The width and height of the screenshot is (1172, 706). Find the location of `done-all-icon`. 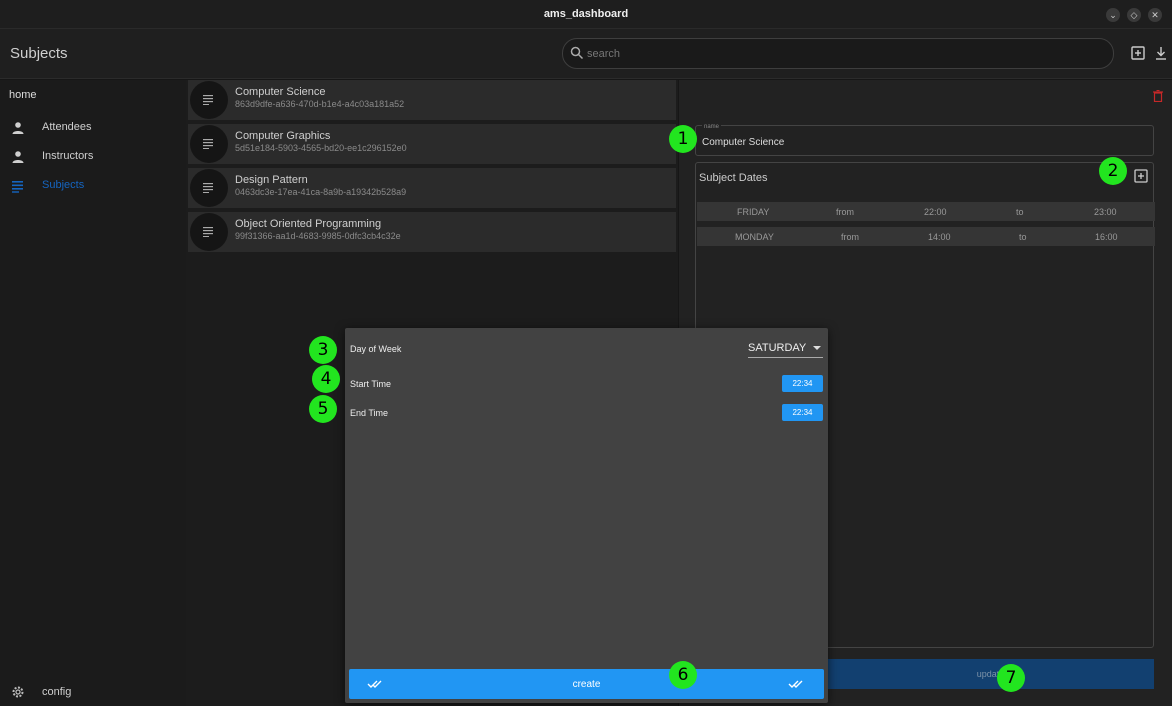

done-all-icon is located at coordinates (795, 684).